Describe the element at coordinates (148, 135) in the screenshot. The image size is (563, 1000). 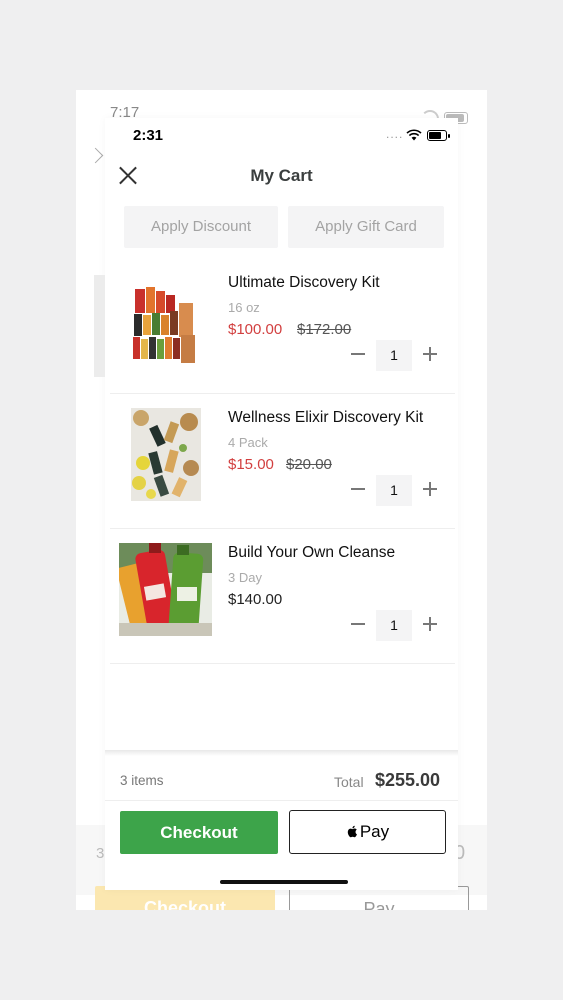
I see `status-time: 2:31` at that location.